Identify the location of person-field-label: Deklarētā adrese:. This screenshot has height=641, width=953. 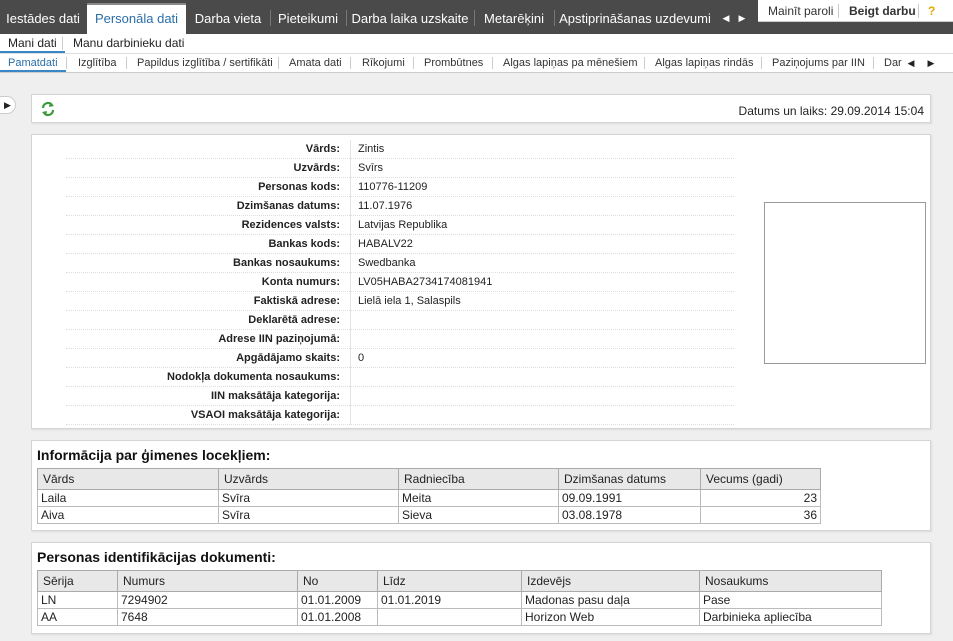
(294, 320).